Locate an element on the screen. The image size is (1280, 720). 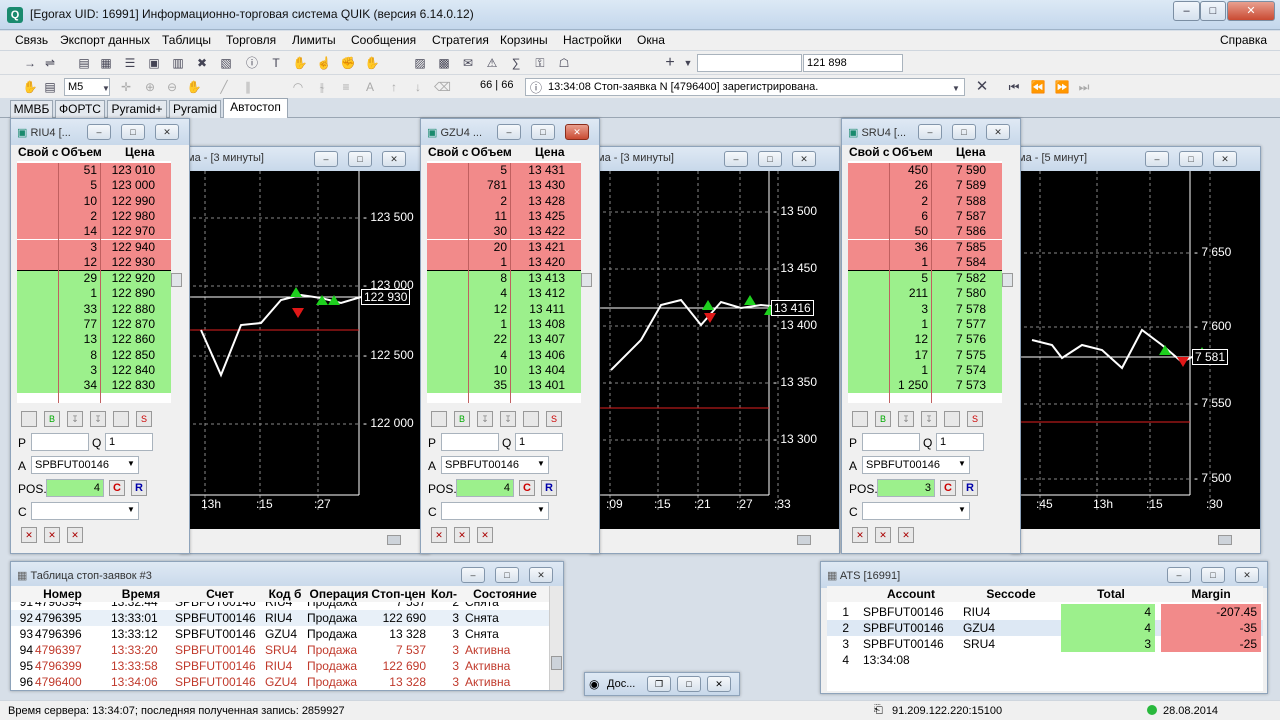
prev-icon: ⏪ is located at coordinates (1038, 87).